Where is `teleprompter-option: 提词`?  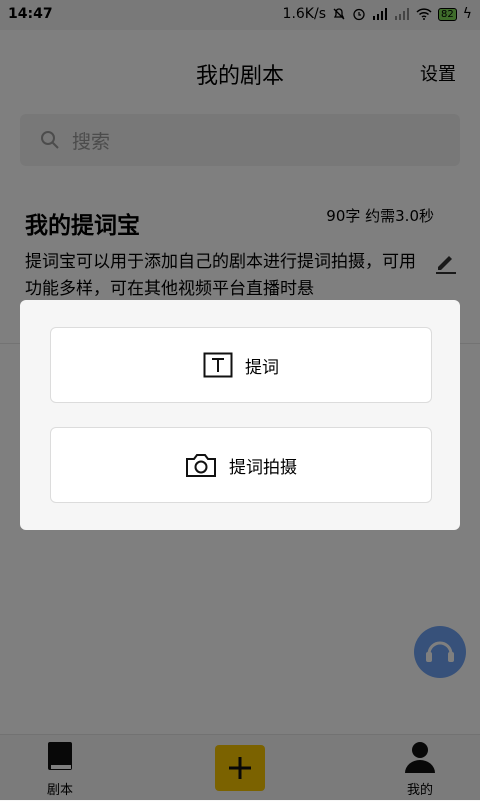
teleprompter-option: 提词 is located at coordinates (241, 365).